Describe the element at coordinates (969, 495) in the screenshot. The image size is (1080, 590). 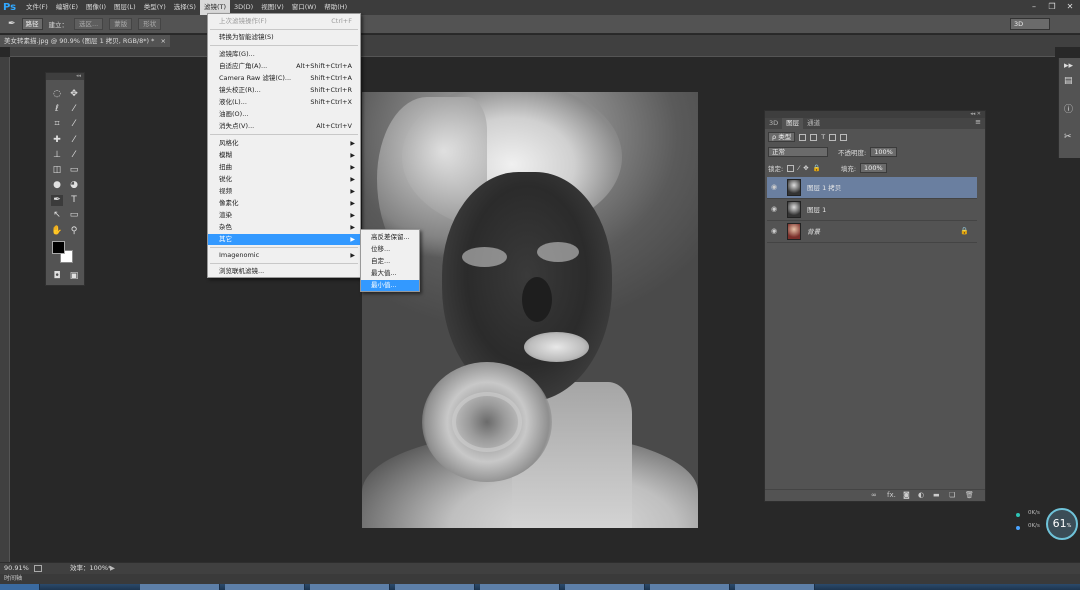
I see `trash-icon: 🗑` at that location.